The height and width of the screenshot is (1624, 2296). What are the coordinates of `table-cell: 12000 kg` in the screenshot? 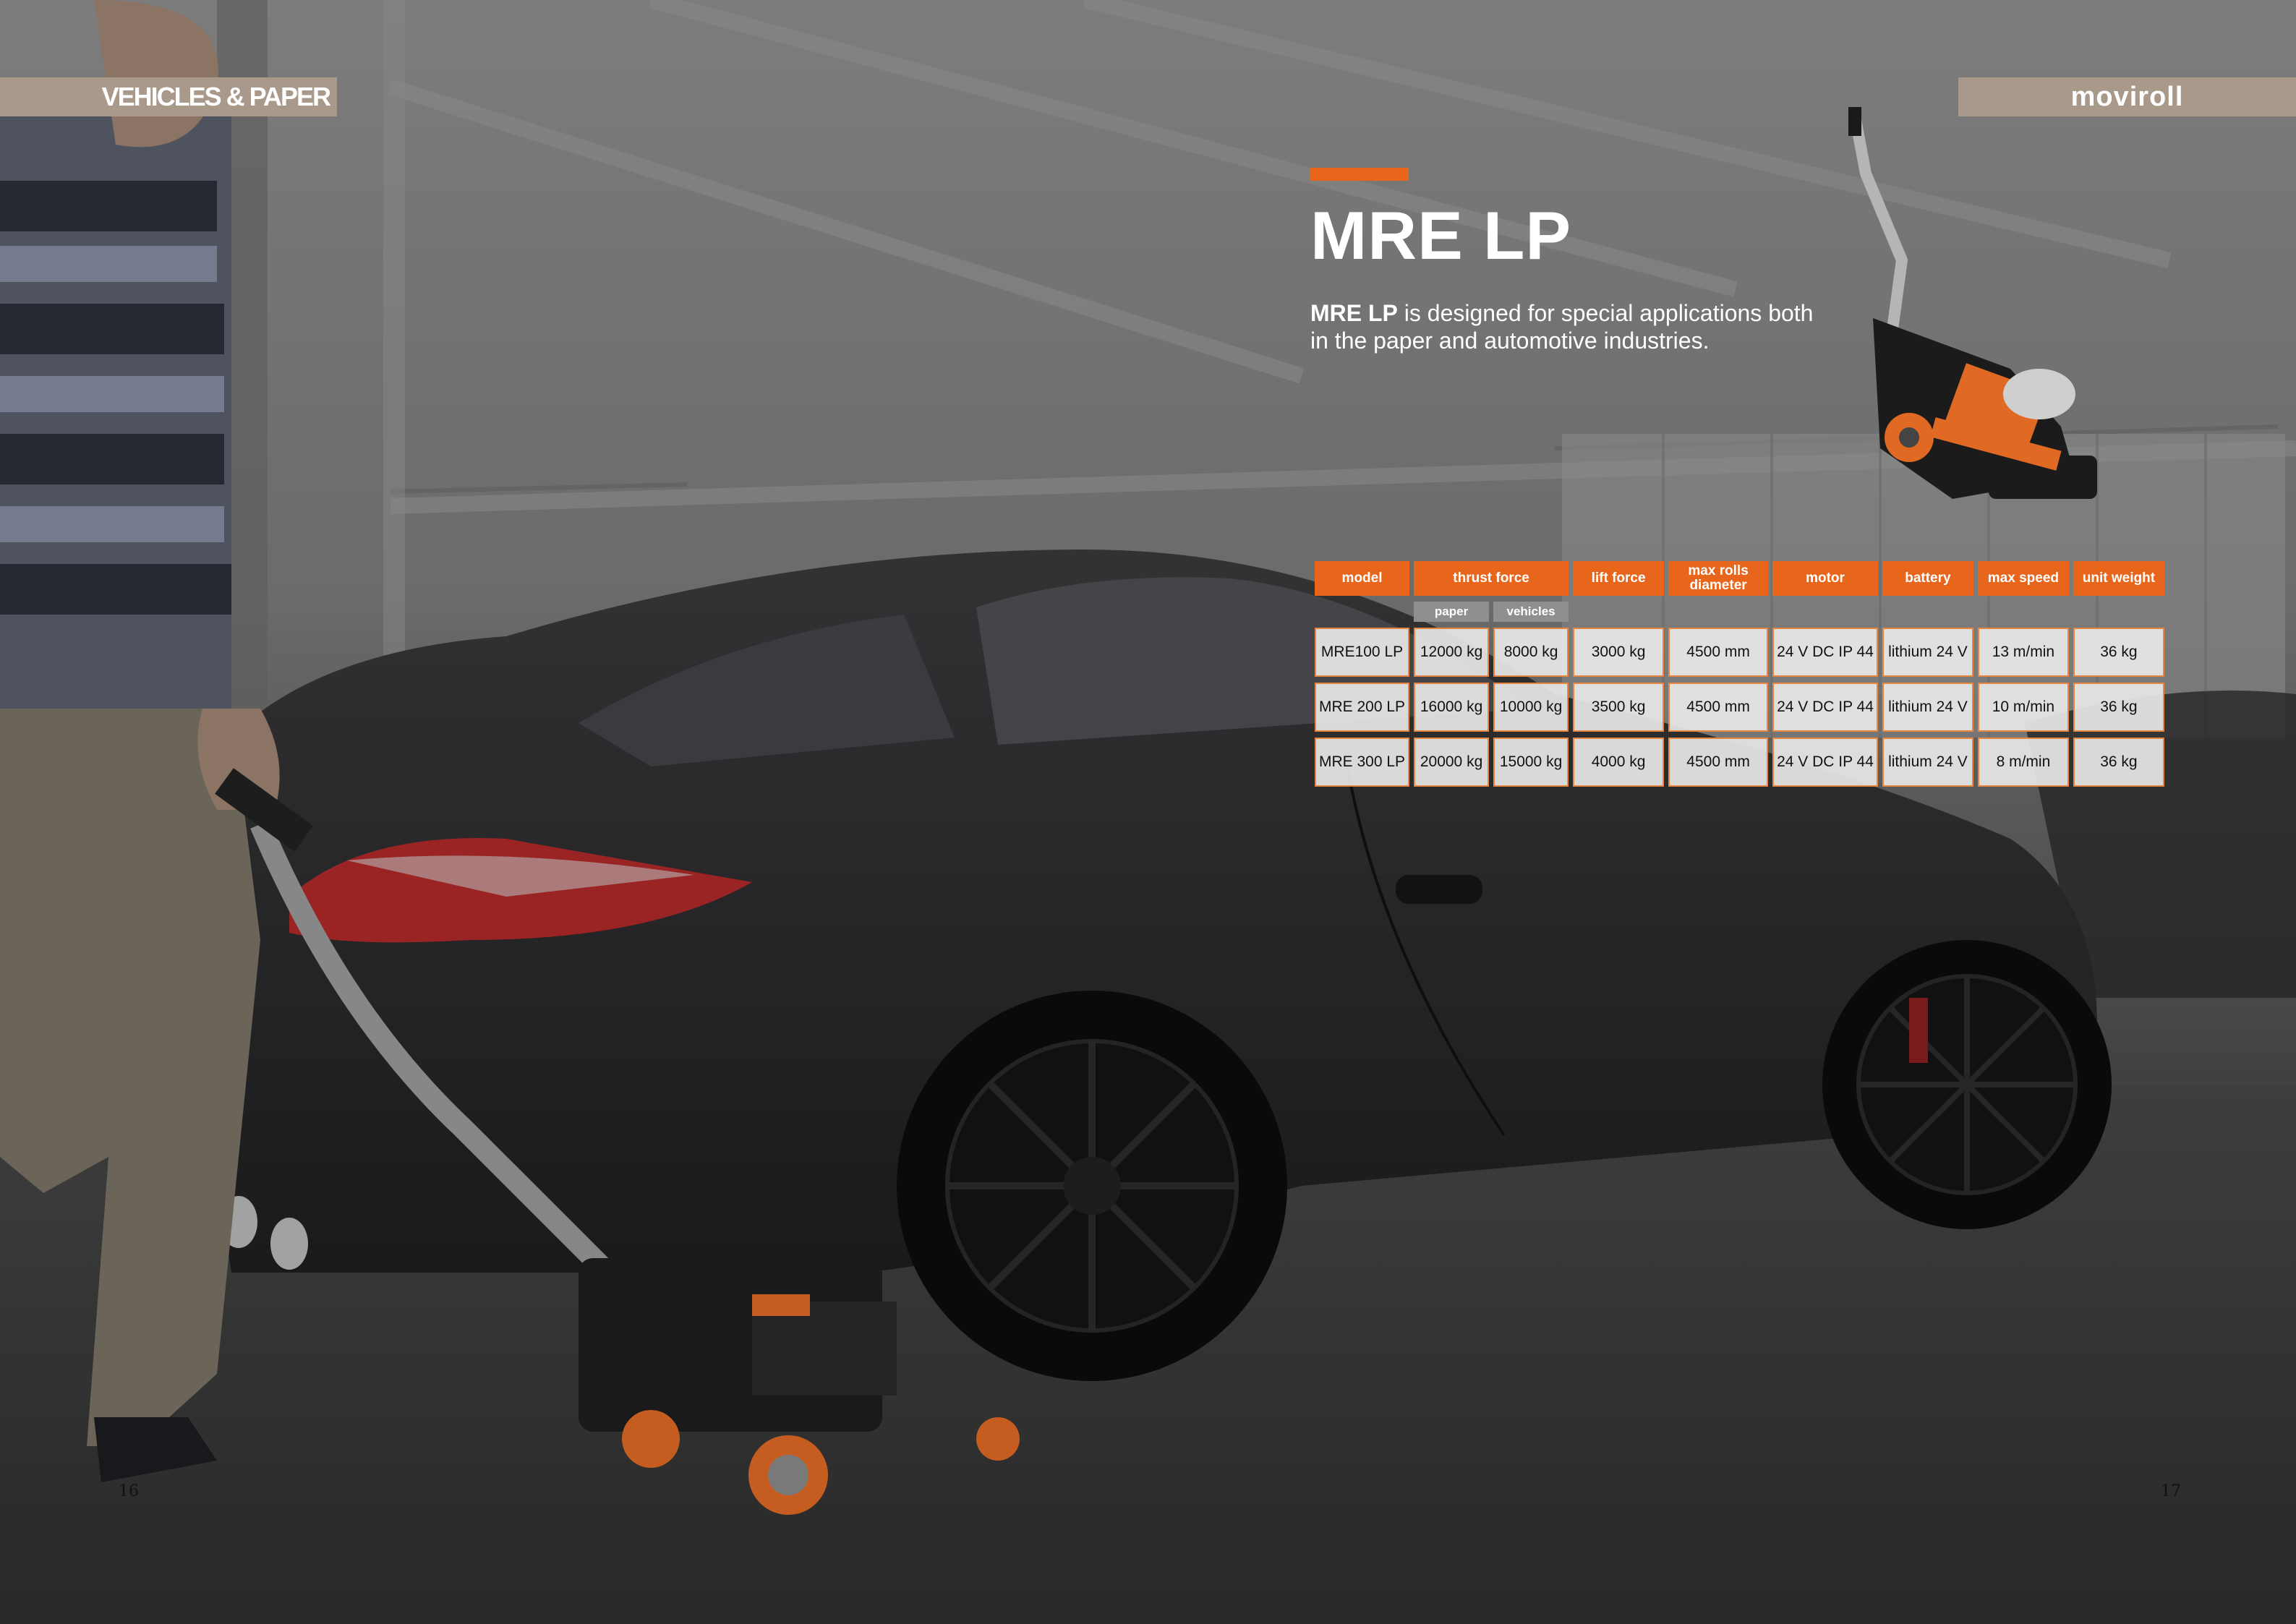 It's located at (1452, 652).